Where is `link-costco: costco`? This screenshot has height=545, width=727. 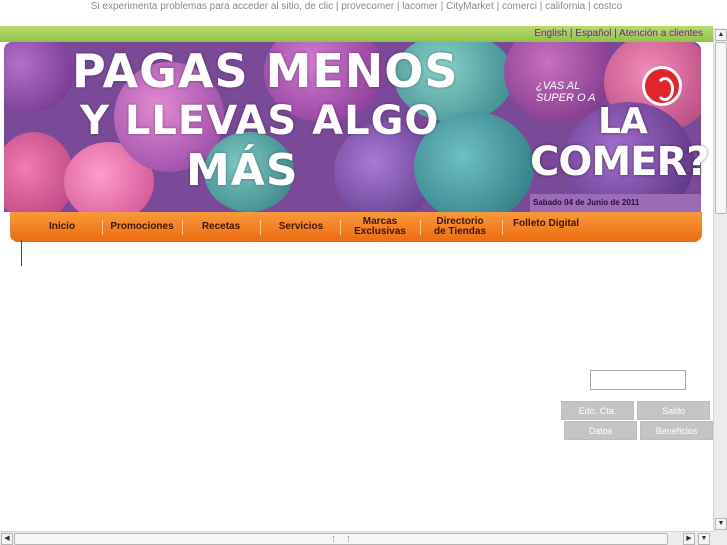
link-costco: costco is located at coordinates (607, 6).